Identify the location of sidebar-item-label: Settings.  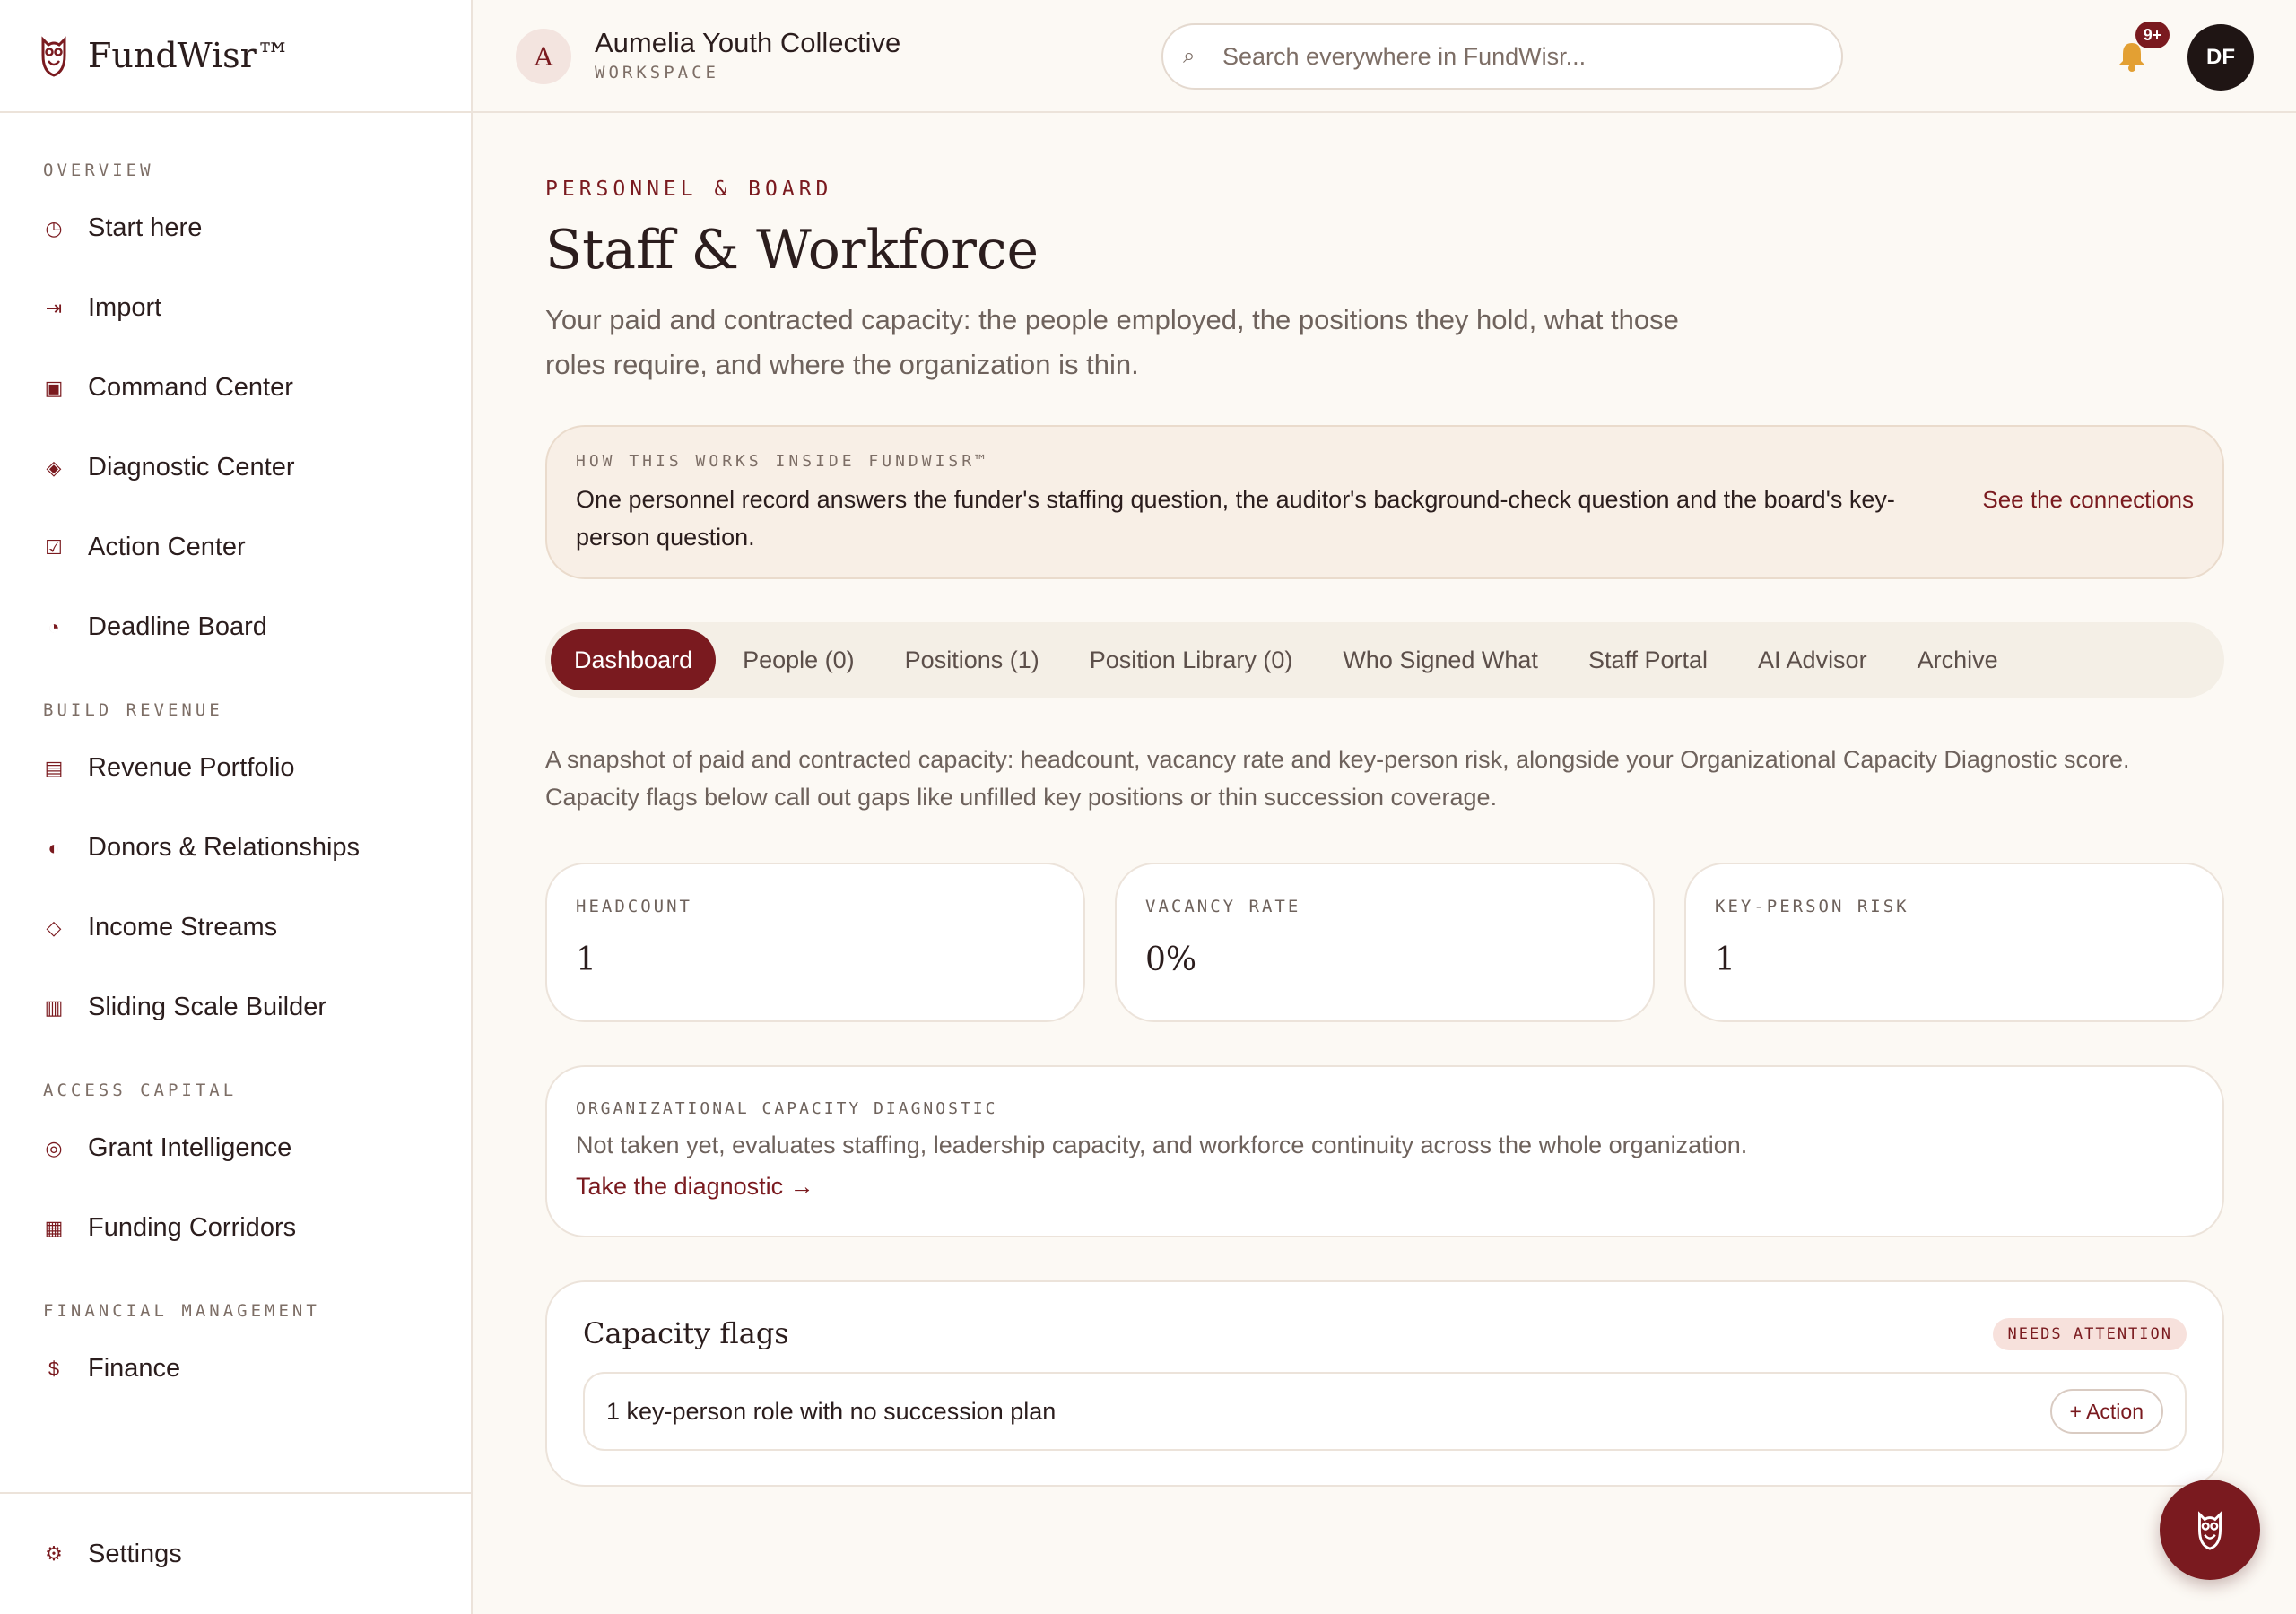
(135, 1553).